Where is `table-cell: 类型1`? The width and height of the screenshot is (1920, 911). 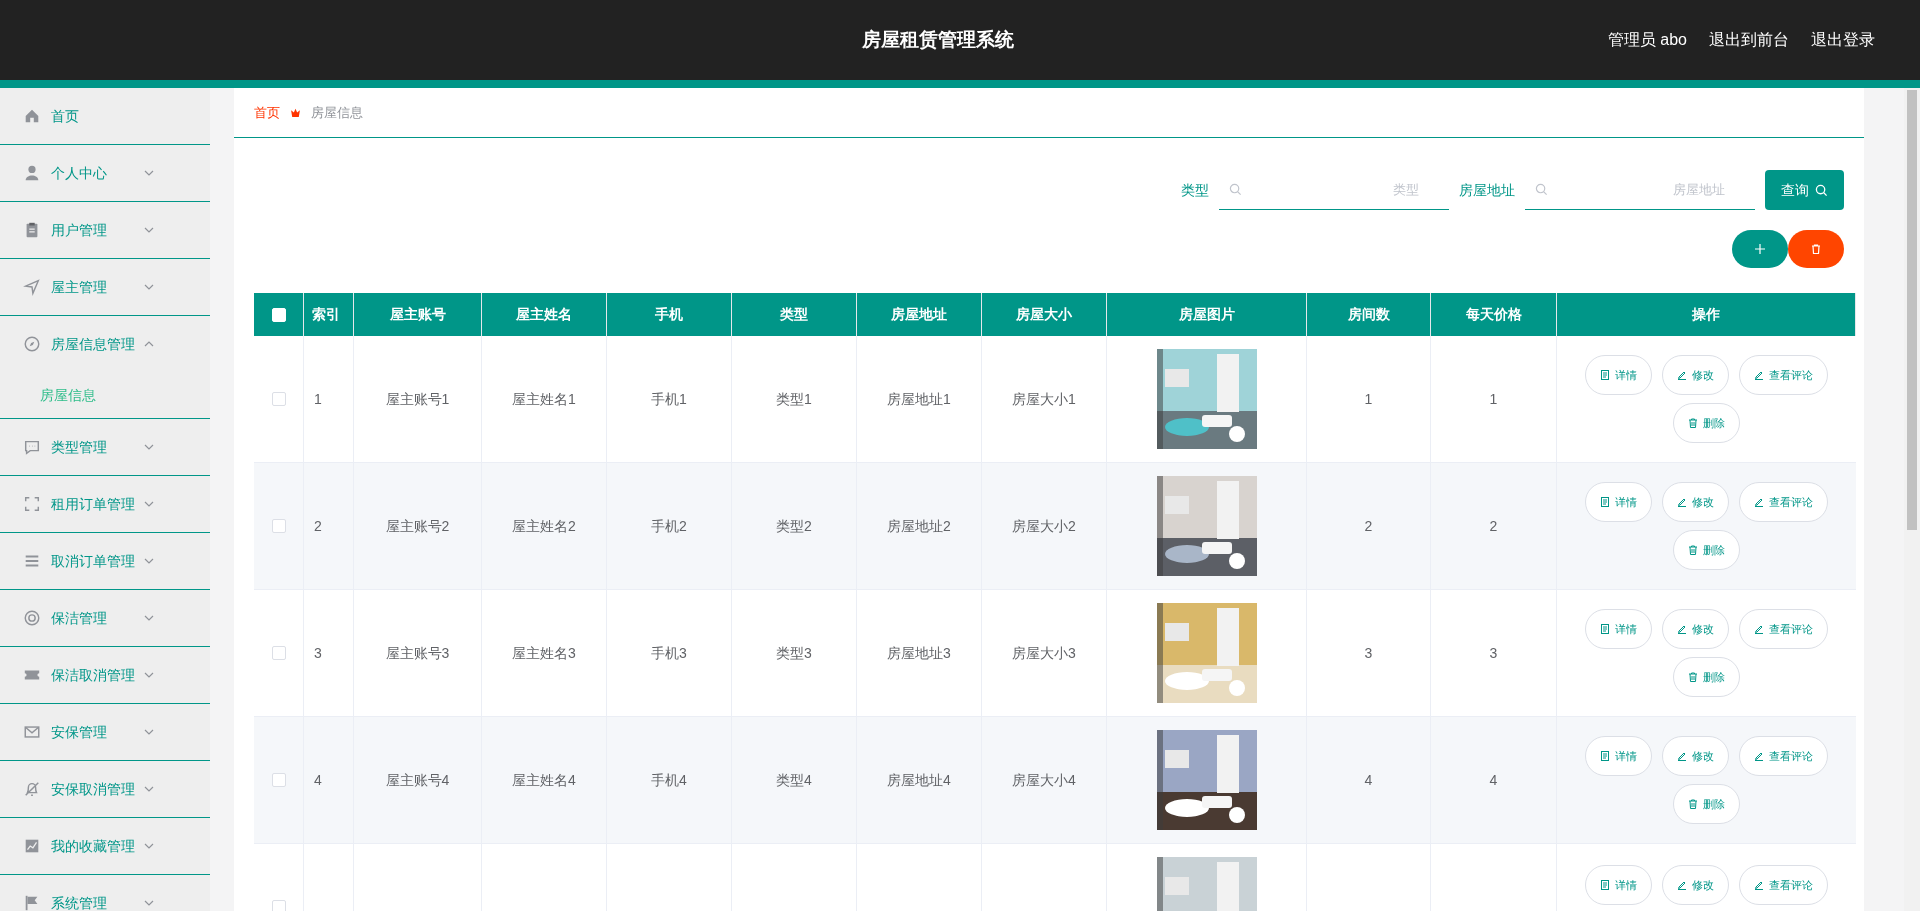 table-cell: 类型1 is located at coordinates (794, 399).